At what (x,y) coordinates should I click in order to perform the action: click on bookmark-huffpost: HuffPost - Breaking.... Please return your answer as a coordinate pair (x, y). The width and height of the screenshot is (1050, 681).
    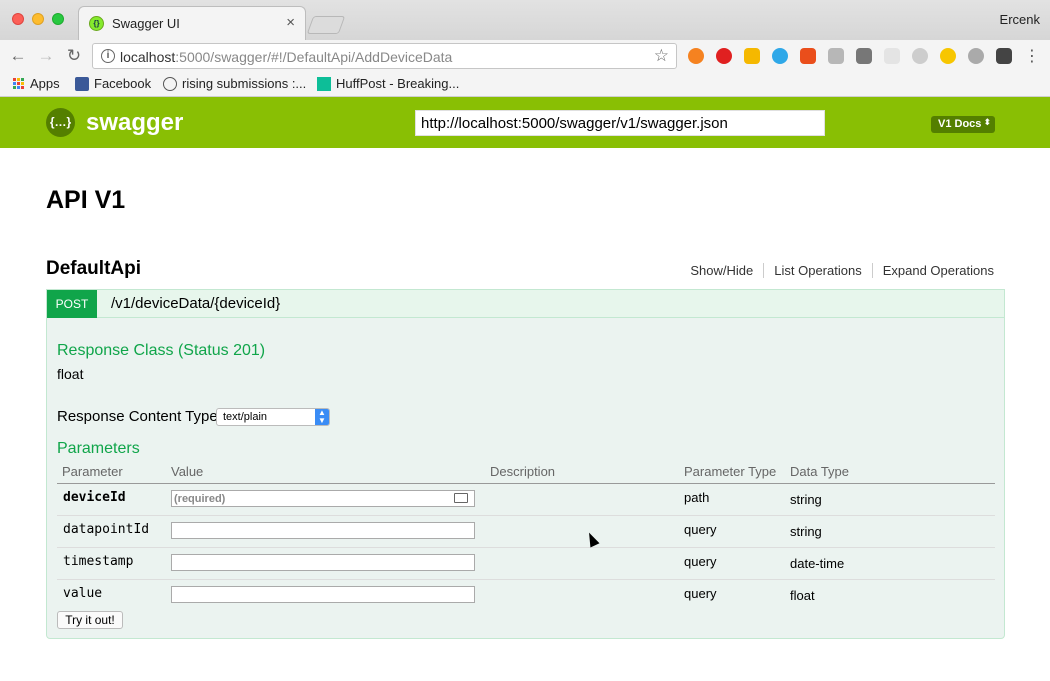
    Looking at the image, I should click on (388, 83).